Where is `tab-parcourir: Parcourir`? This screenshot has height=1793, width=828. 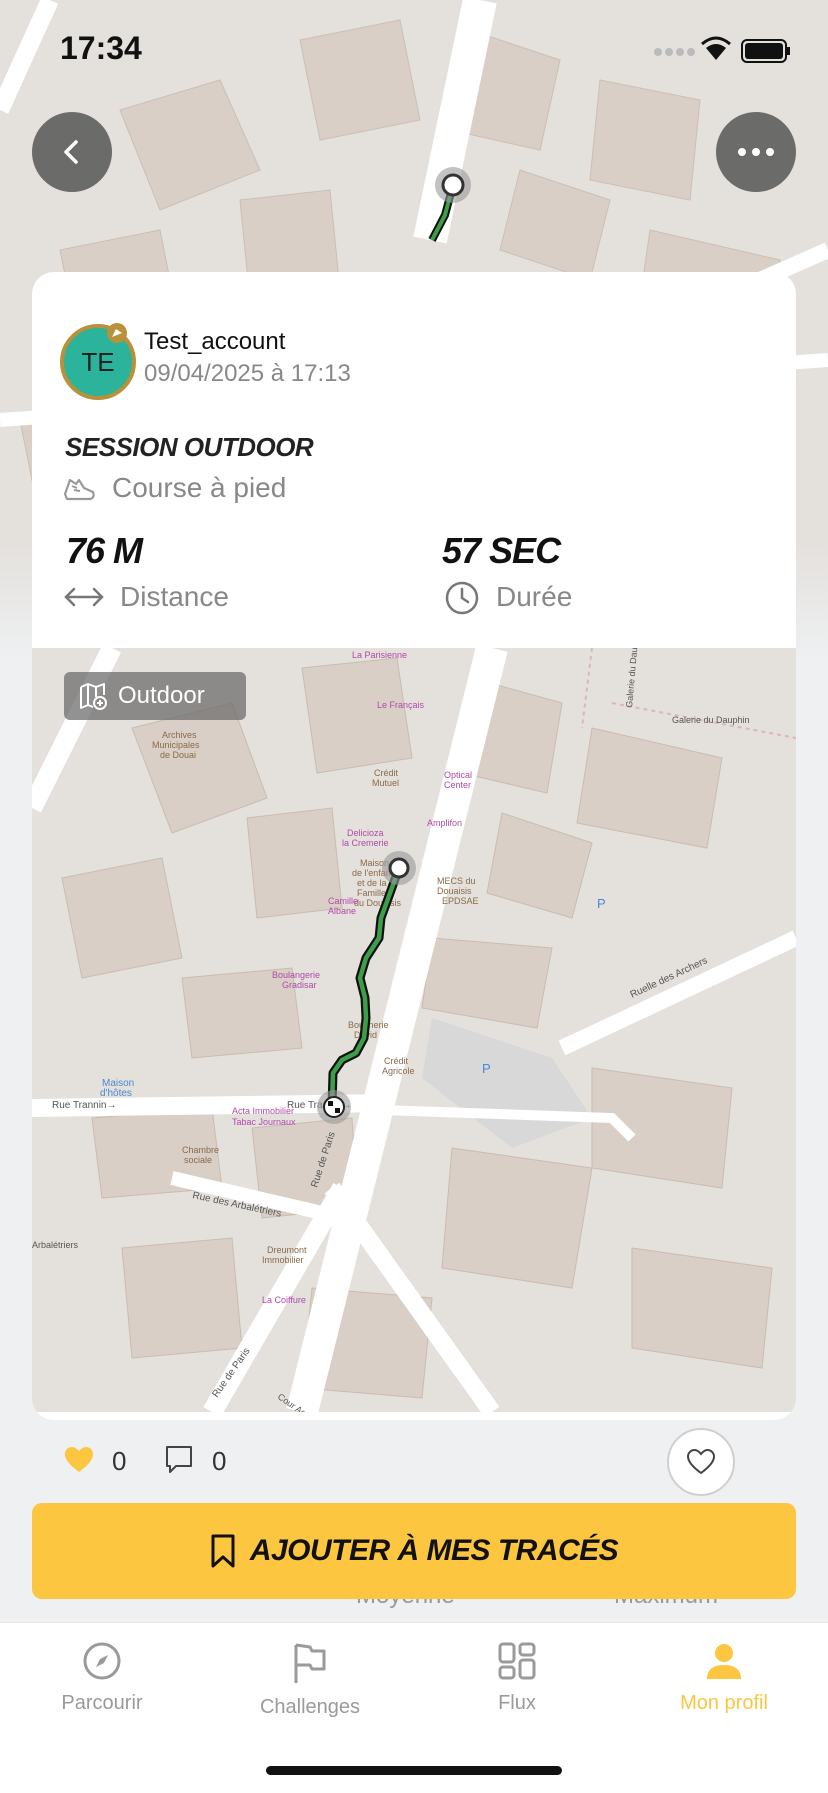 tab-parcourir: Parcourir is located at coordinates (102, 1678).